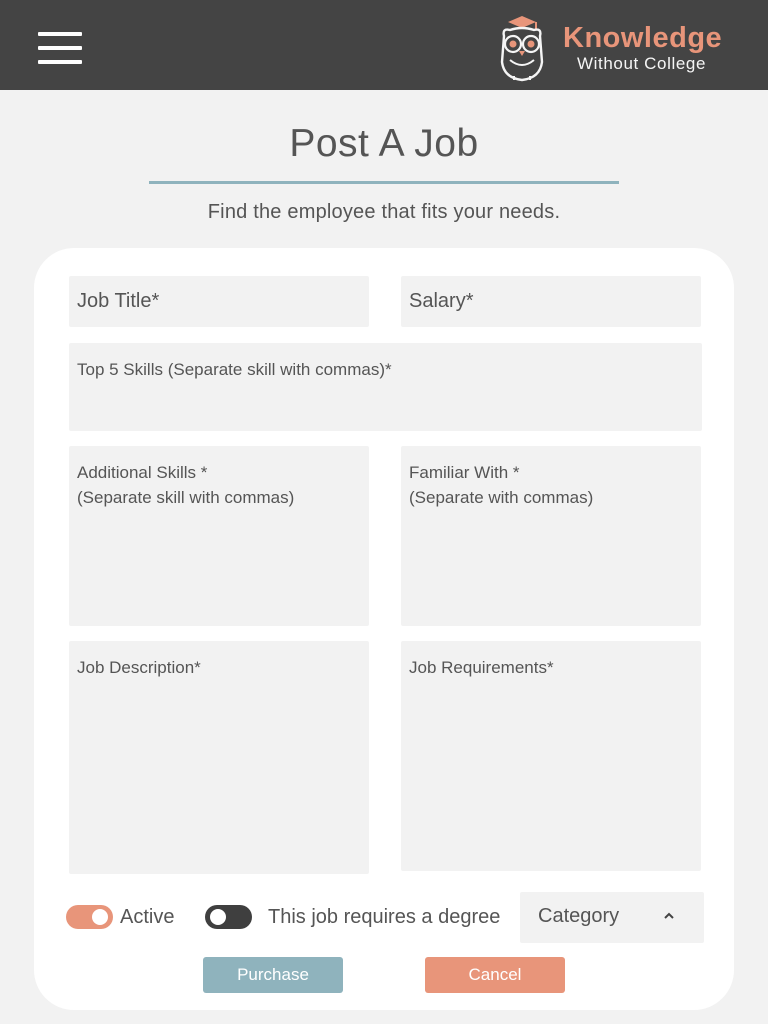 This screenshot has width=768, height=1024. Describe the element at coordinates (384, 45) in the screenshot. I see `app-header: Knowledge Without College` at that location.